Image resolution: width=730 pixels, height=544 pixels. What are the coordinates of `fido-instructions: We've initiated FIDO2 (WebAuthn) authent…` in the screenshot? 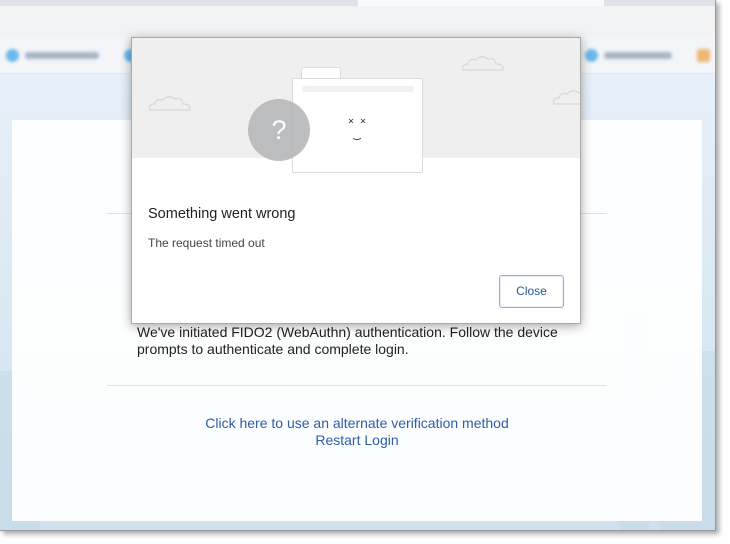 It's located at (347, 340).